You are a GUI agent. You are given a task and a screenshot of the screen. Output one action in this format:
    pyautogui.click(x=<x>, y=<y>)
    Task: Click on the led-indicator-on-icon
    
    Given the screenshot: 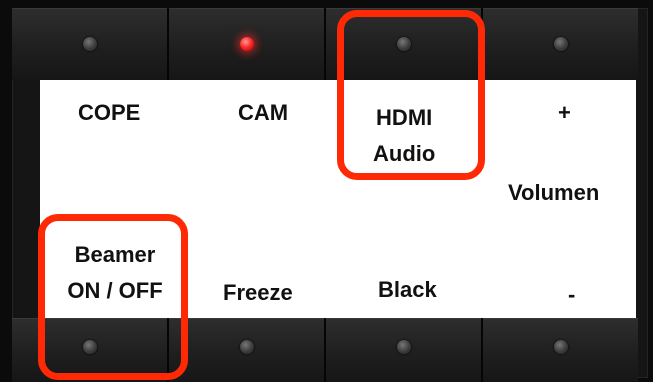 What is the action you would take?
    pyautogui.click(x=246, y=44)
    